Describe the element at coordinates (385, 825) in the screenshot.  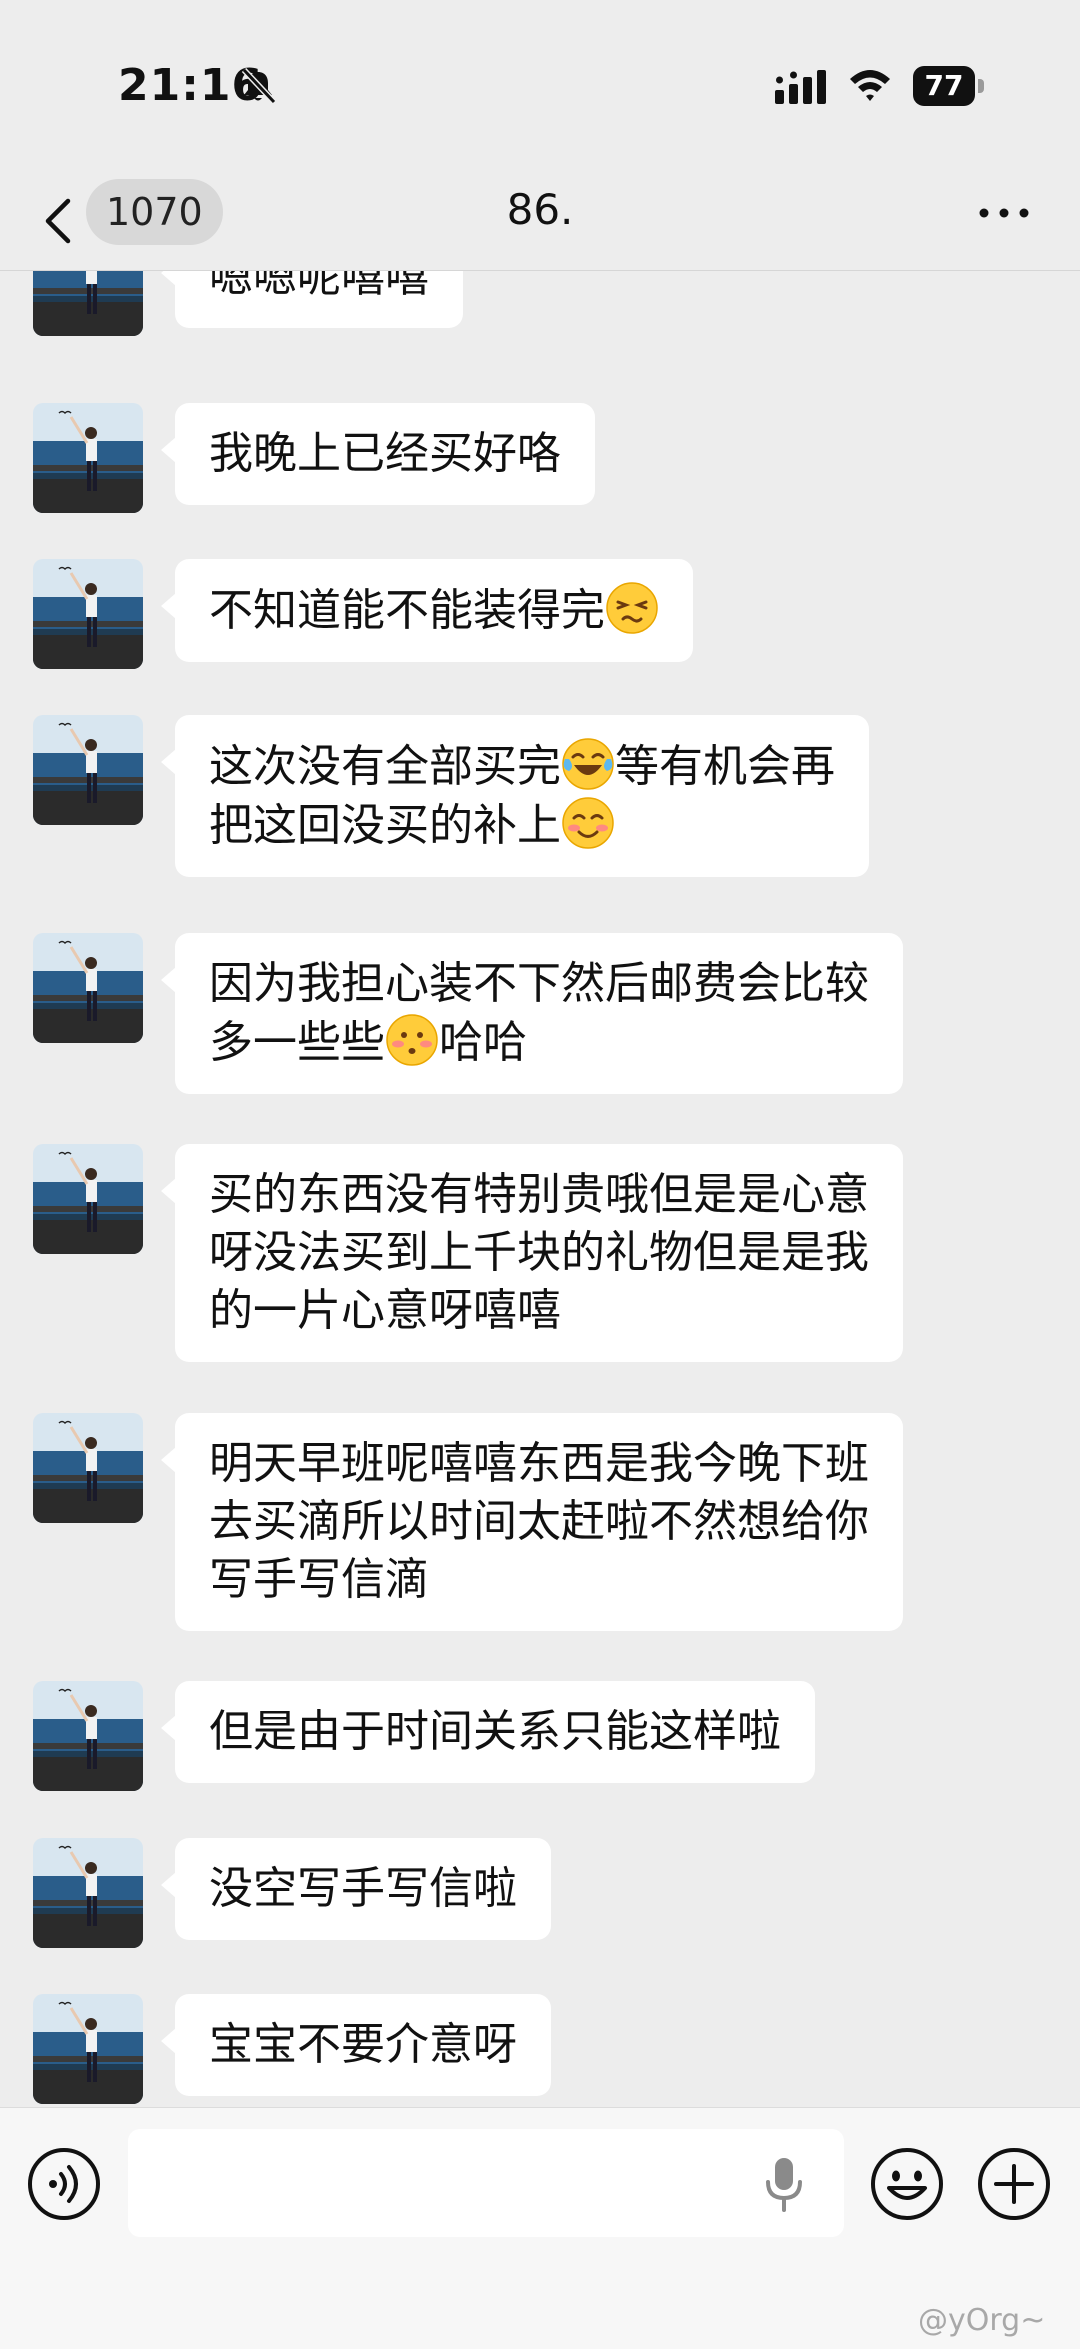
I see `message-text-line2: 把这回没买的补上` at that location.